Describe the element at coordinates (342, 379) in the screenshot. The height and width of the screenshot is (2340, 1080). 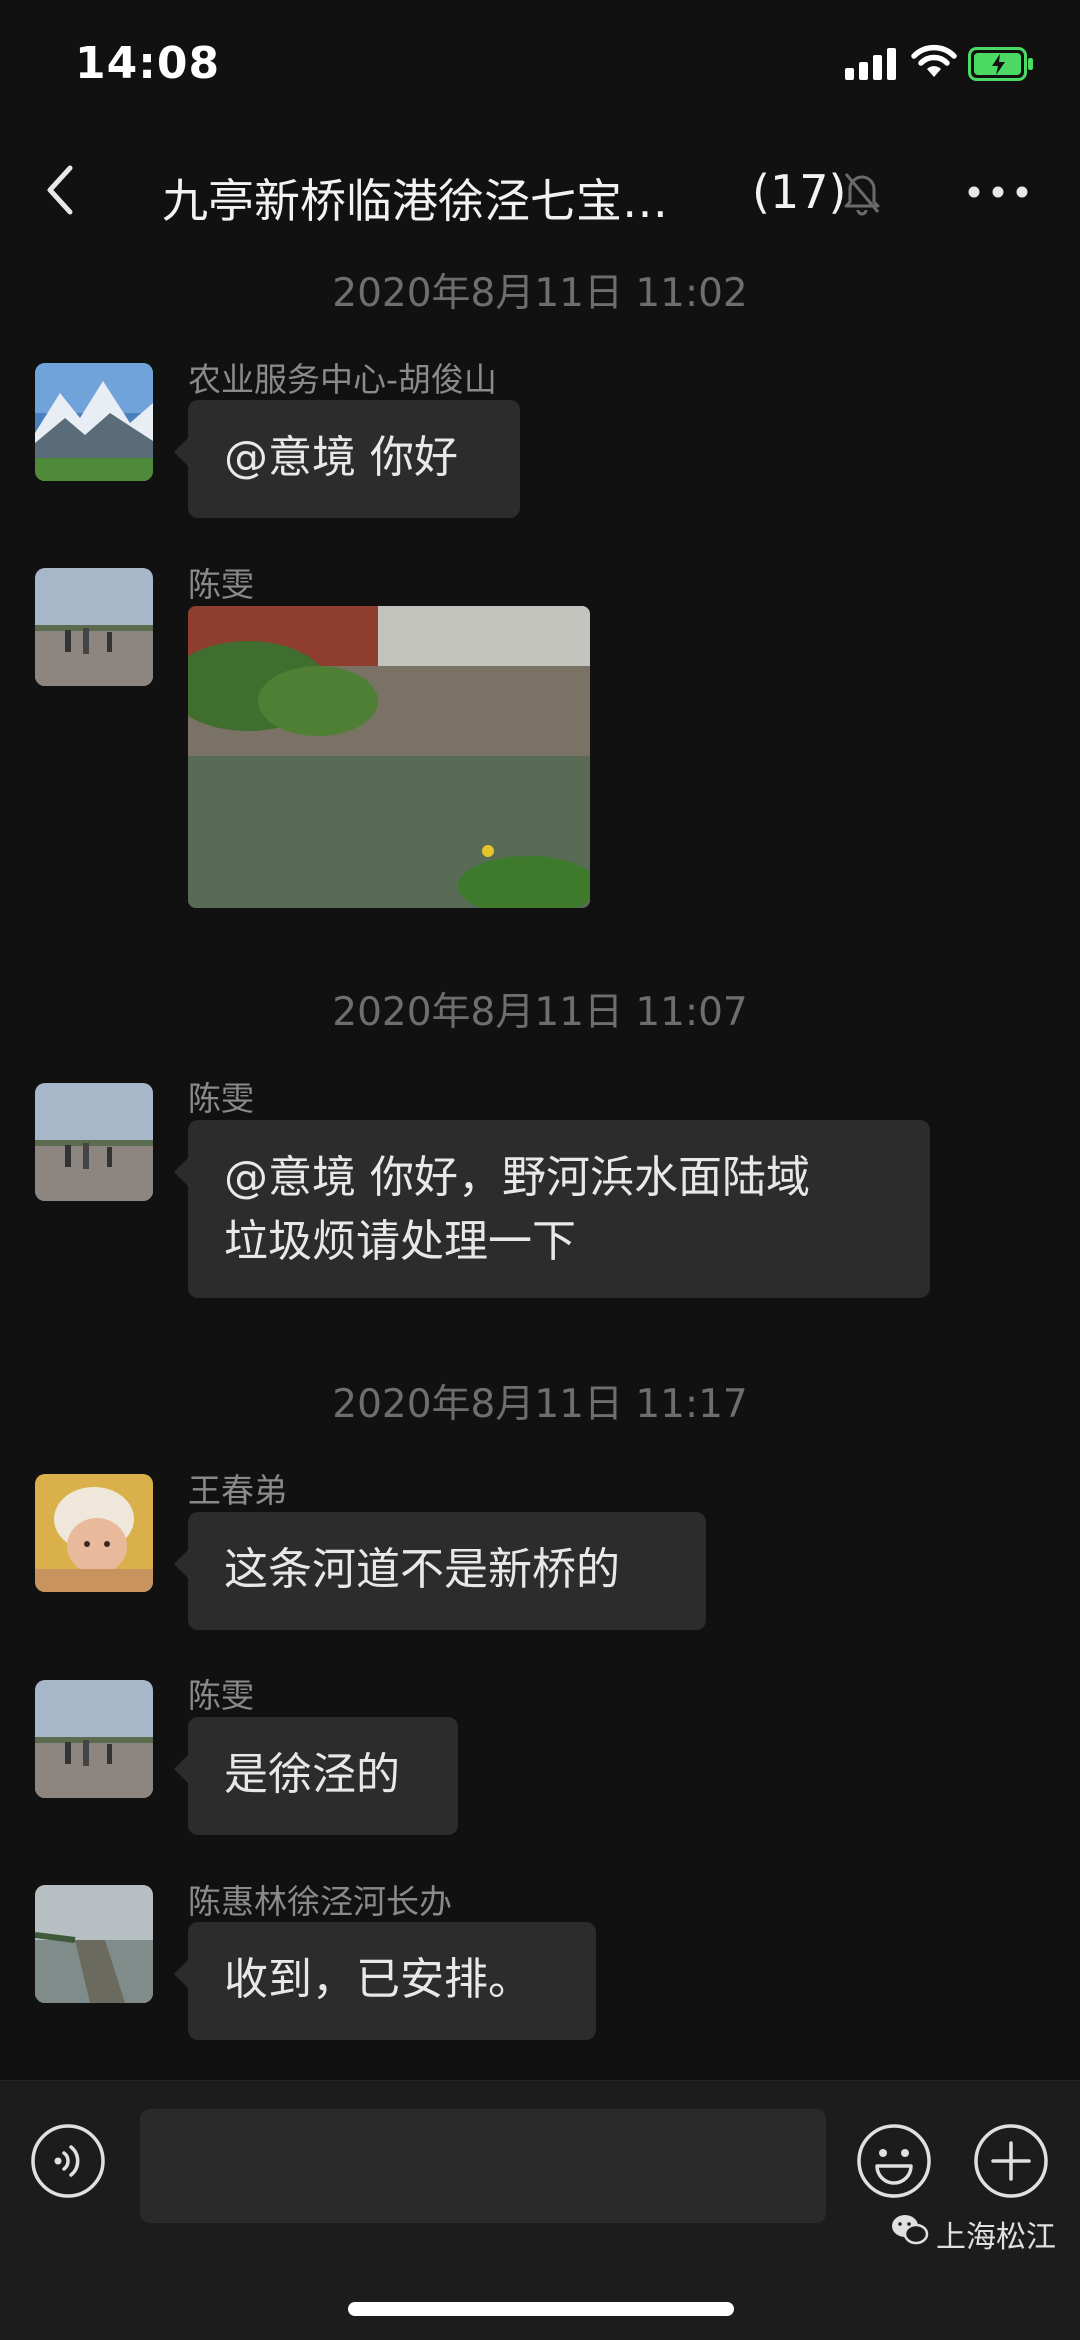
I see `sender-name: 农业服务中心-胡俊山` at that location.